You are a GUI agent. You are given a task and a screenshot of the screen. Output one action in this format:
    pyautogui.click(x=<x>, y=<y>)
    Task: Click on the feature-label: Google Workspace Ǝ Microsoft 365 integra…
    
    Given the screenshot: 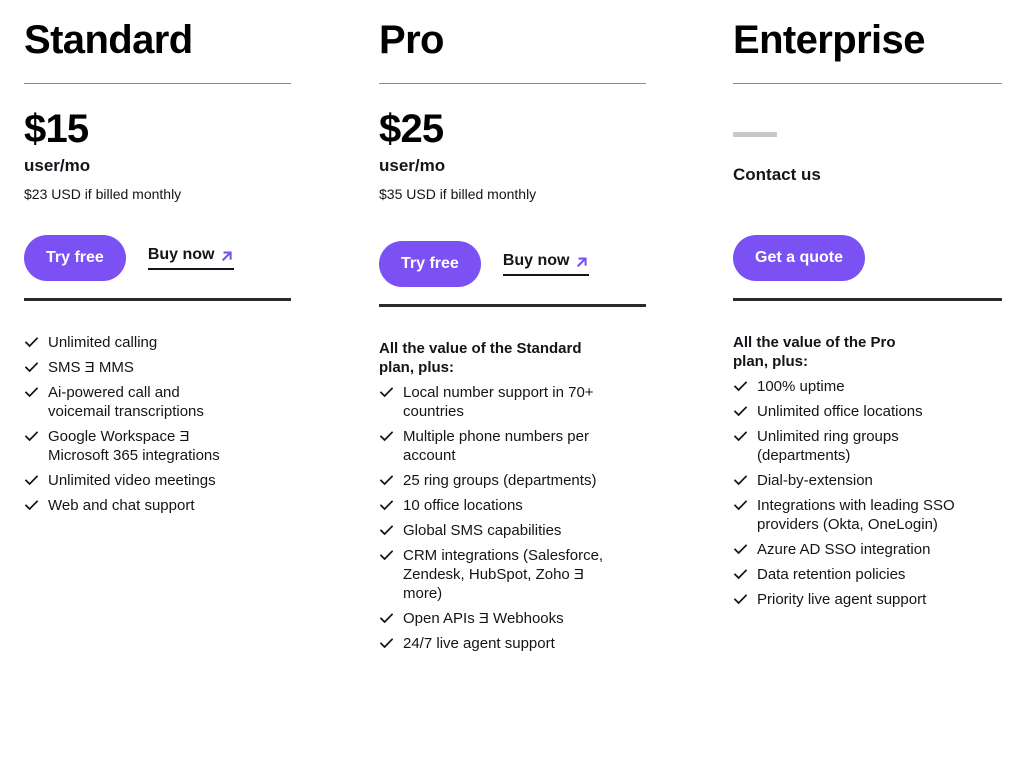 What is the action you would take?
    pyautogui.click(x=134, y=446)
    